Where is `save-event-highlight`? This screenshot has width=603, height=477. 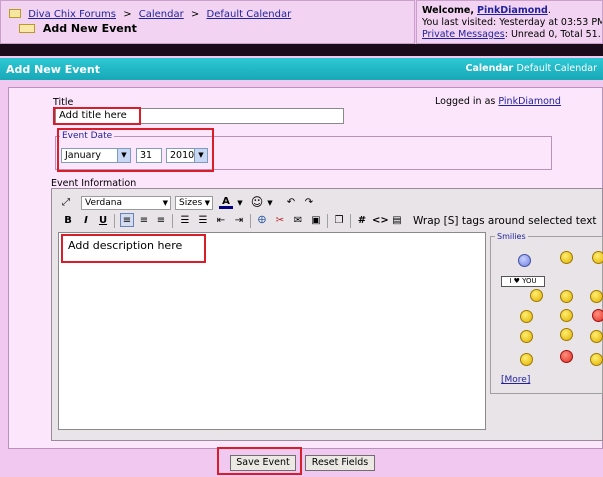 save-event-highlight is located at coordinates (259, 461).